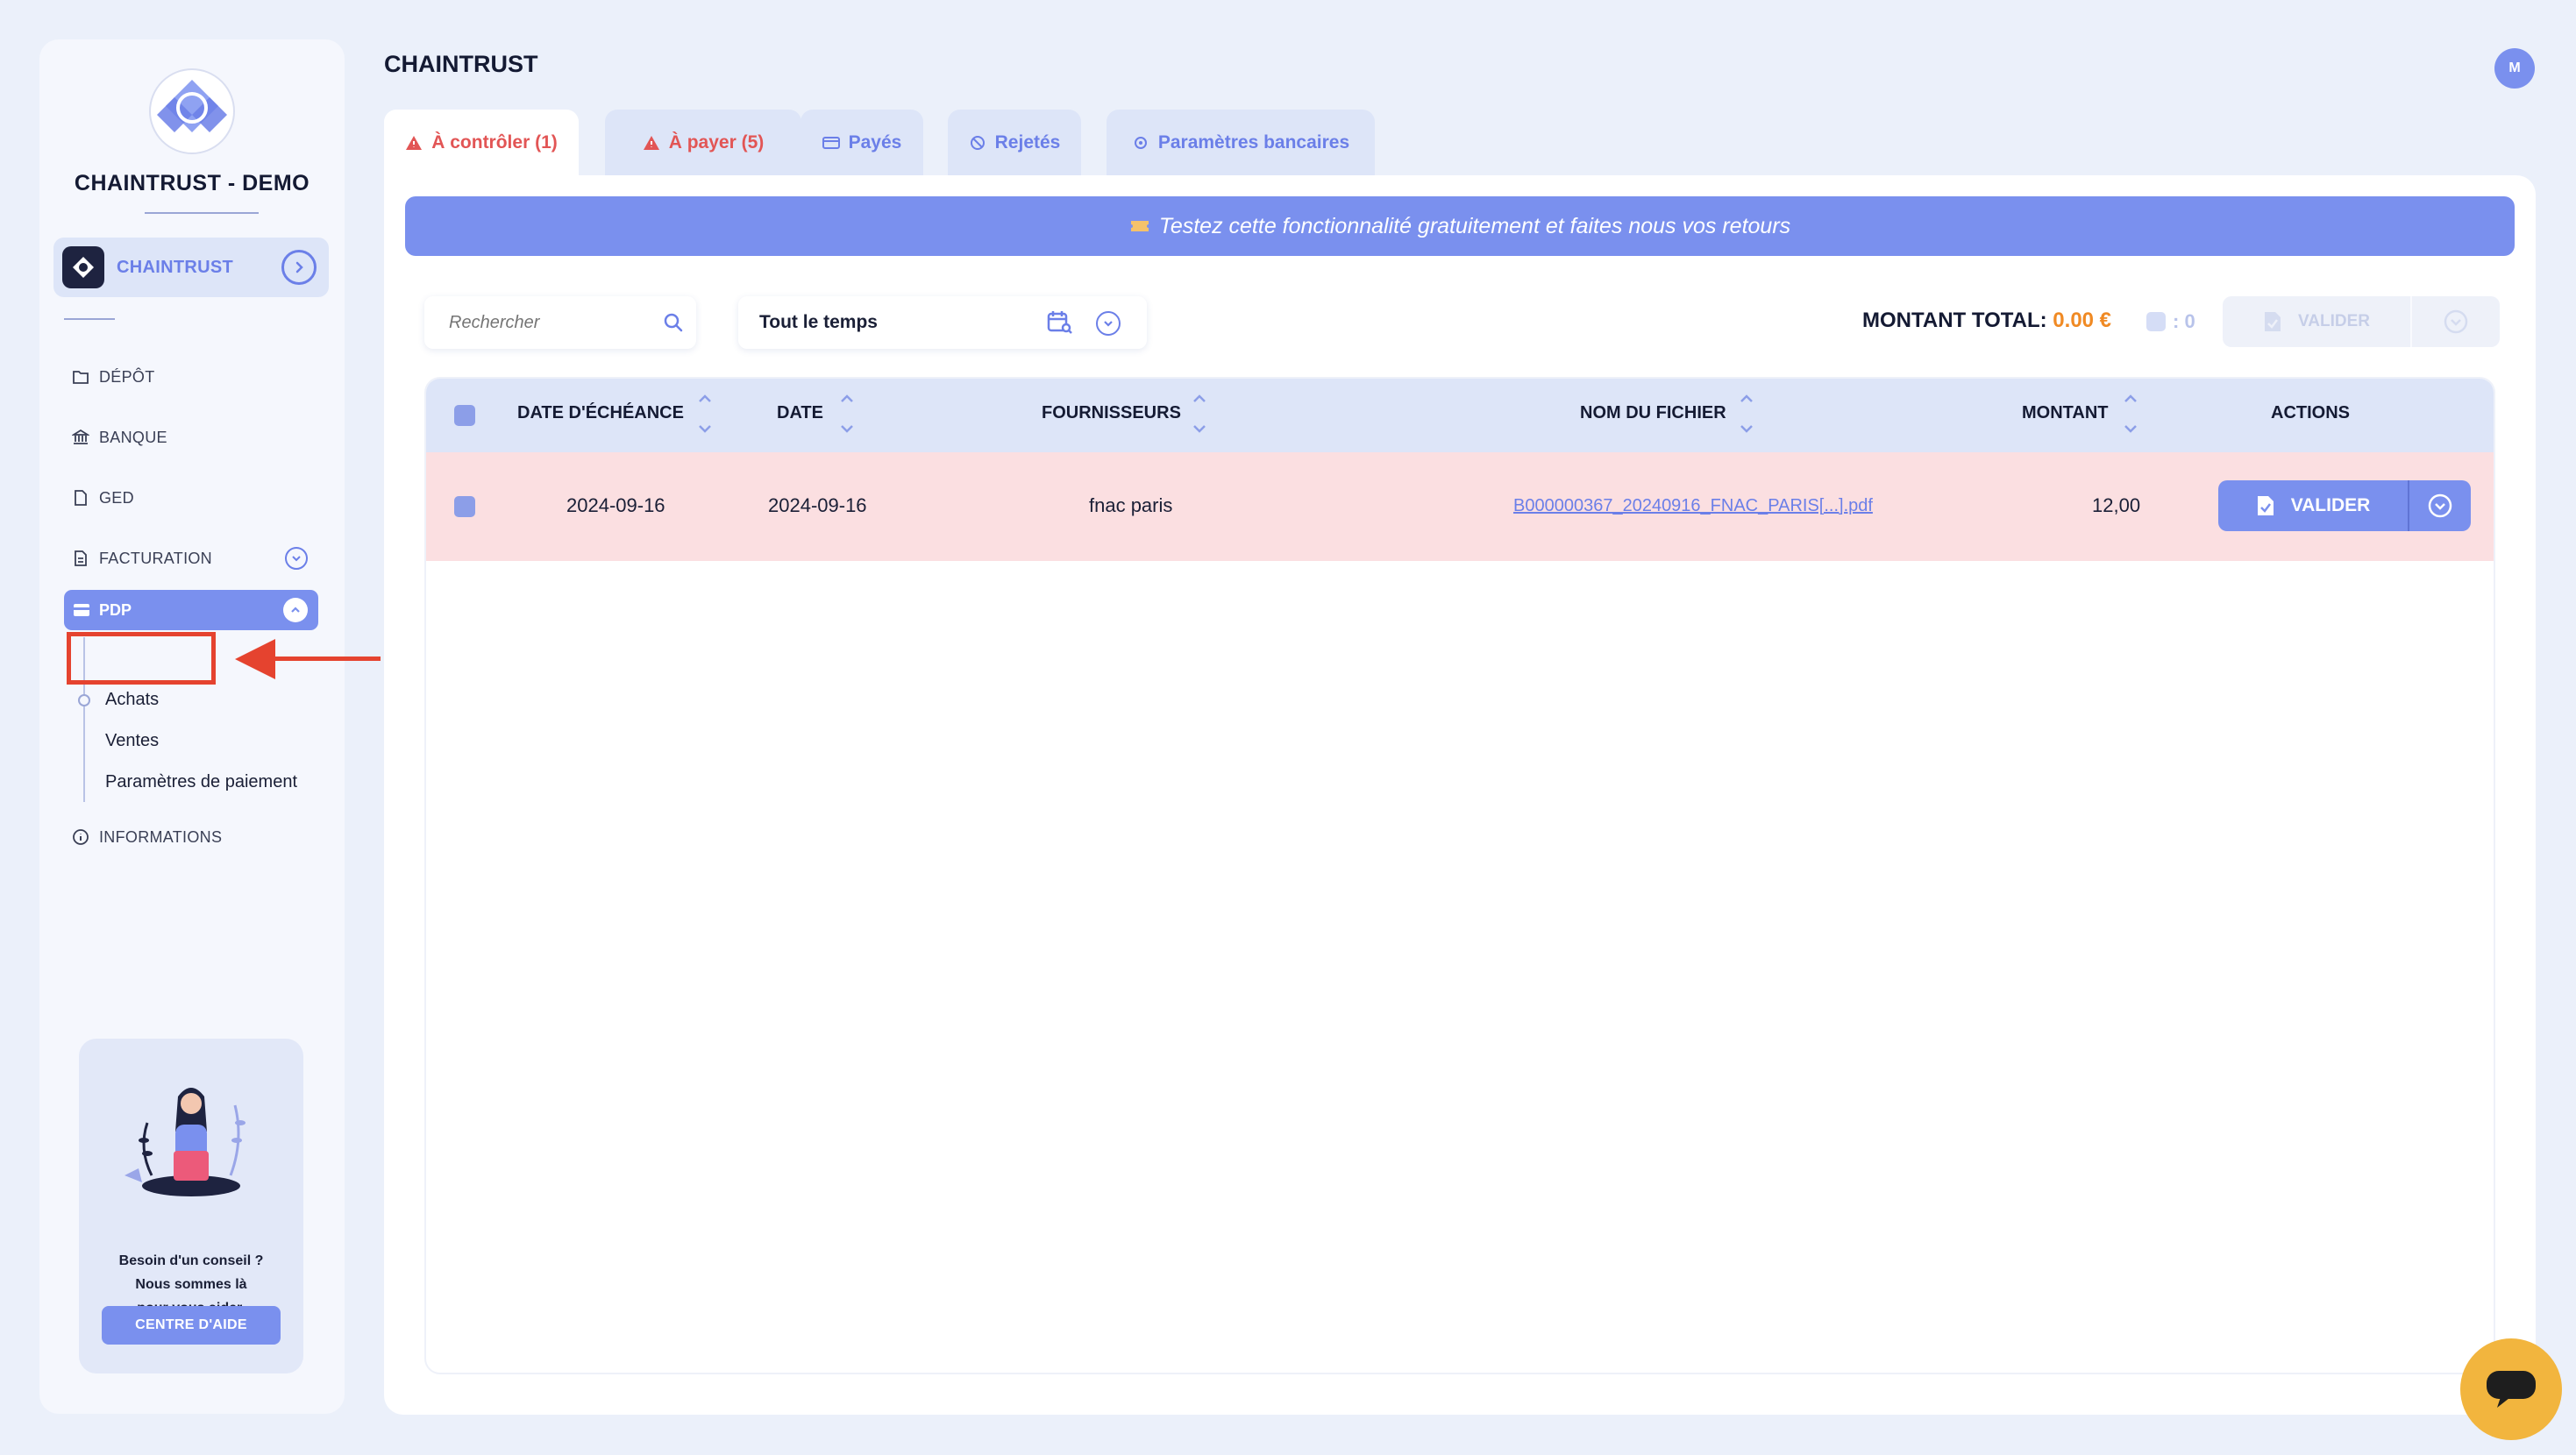 The image size is (2576, 1455). I want to click on nav-label: DÉPÔT, so click(127, 376).